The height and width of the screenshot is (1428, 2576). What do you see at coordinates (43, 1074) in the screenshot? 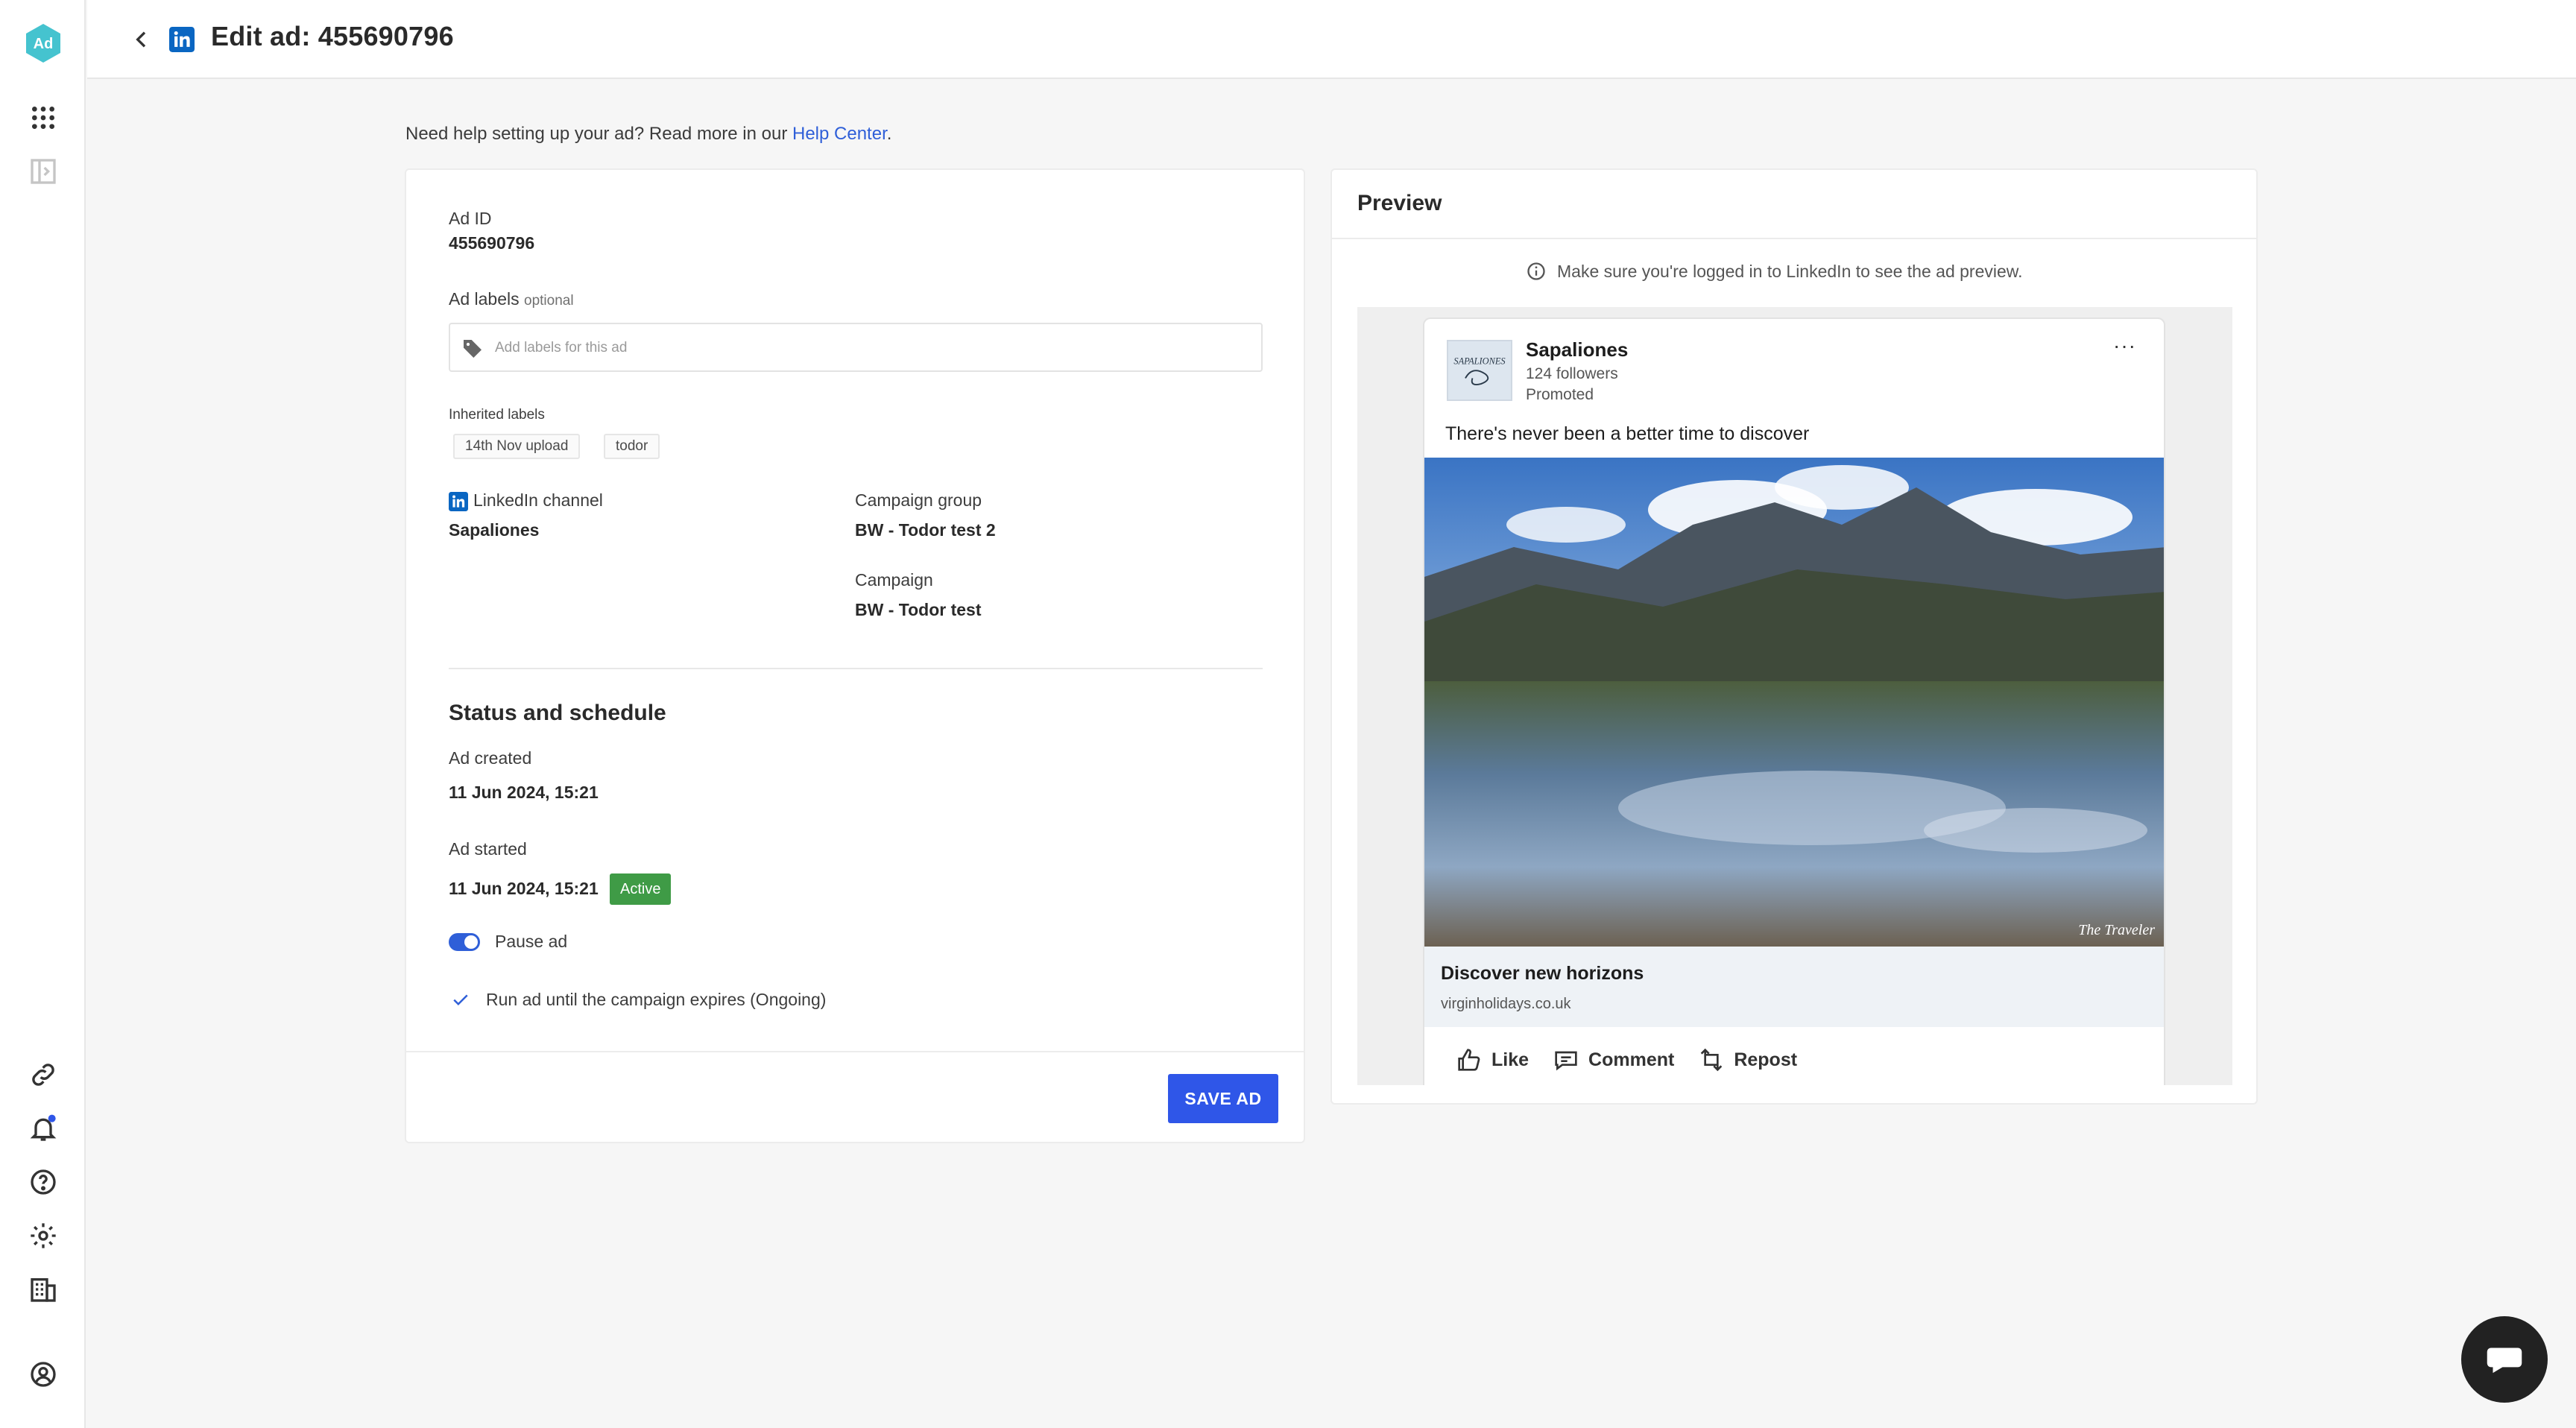
I see `link-icon` at bounding box center [43, 1074].